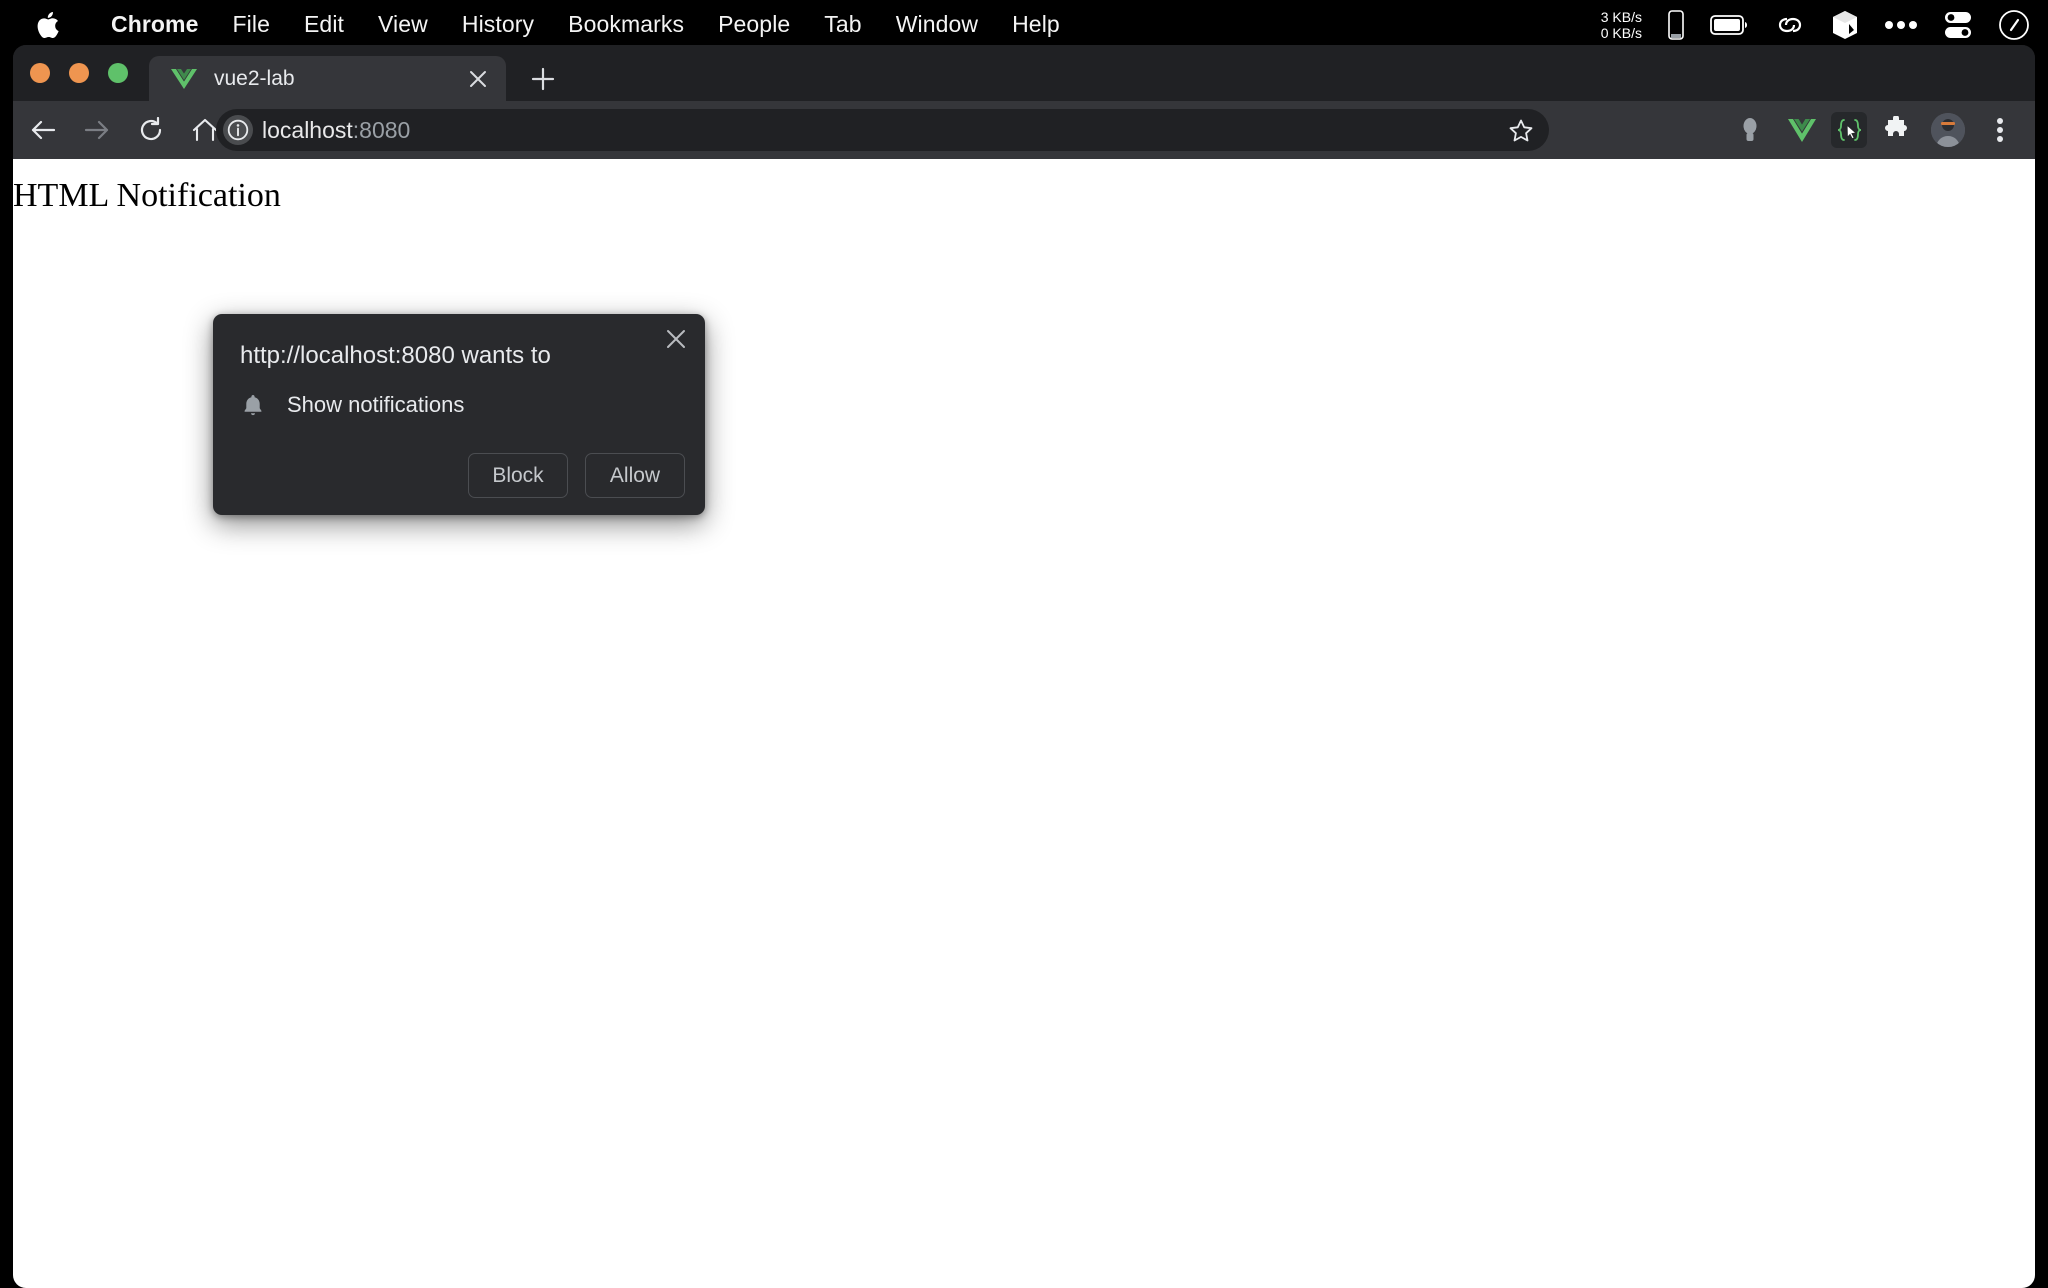  Describe the element at coordinates (1750, 130) in the screenshot. I see `extension-grey-icon` at that location.